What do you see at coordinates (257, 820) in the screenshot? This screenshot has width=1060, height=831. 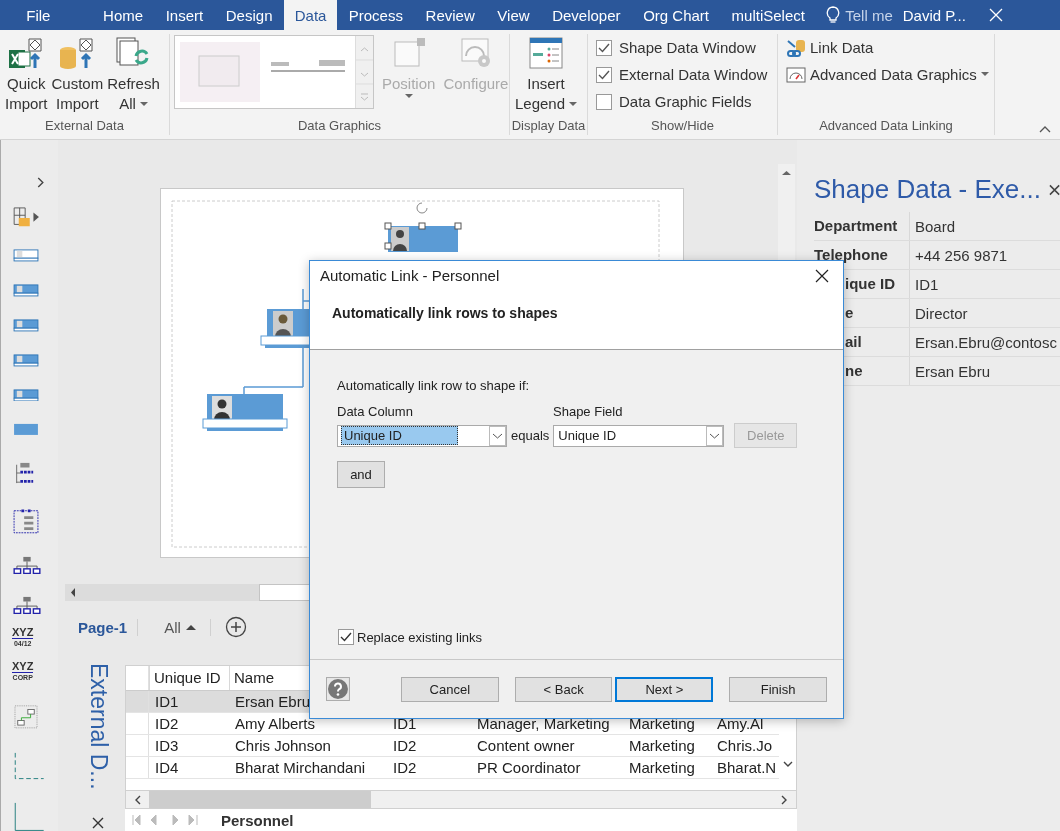 I see `sheet-tab: Personnel` at bounding box center [257, 820].